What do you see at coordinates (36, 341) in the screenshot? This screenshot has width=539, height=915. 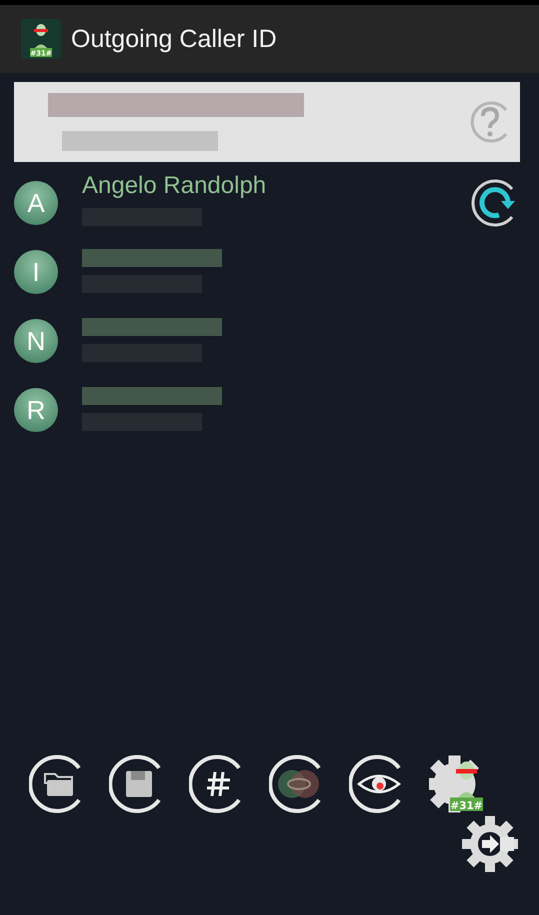 I see `contact-avatar: N` at bounding box center [36, 341].